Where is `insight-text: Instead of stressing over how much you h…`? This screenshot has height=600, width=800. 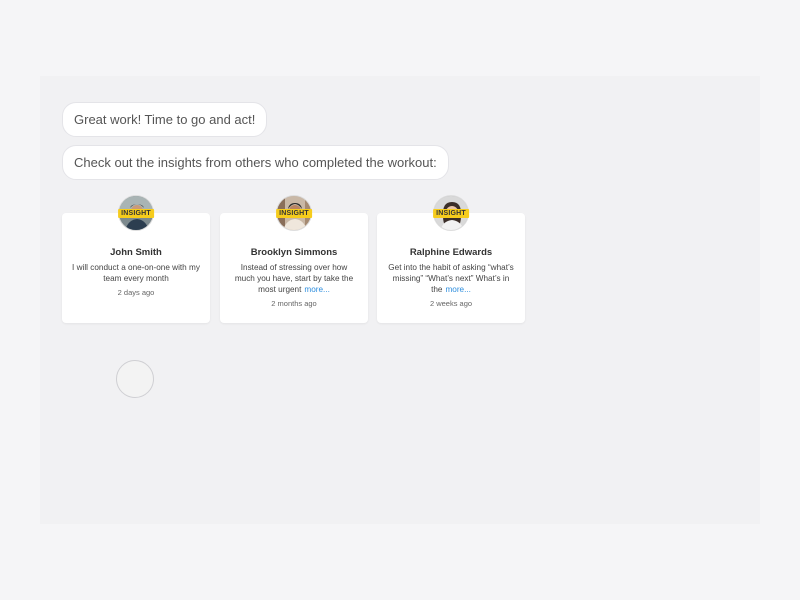 insight-text: Instead of stressing over how much you h… is located at coordinates (294, 278).